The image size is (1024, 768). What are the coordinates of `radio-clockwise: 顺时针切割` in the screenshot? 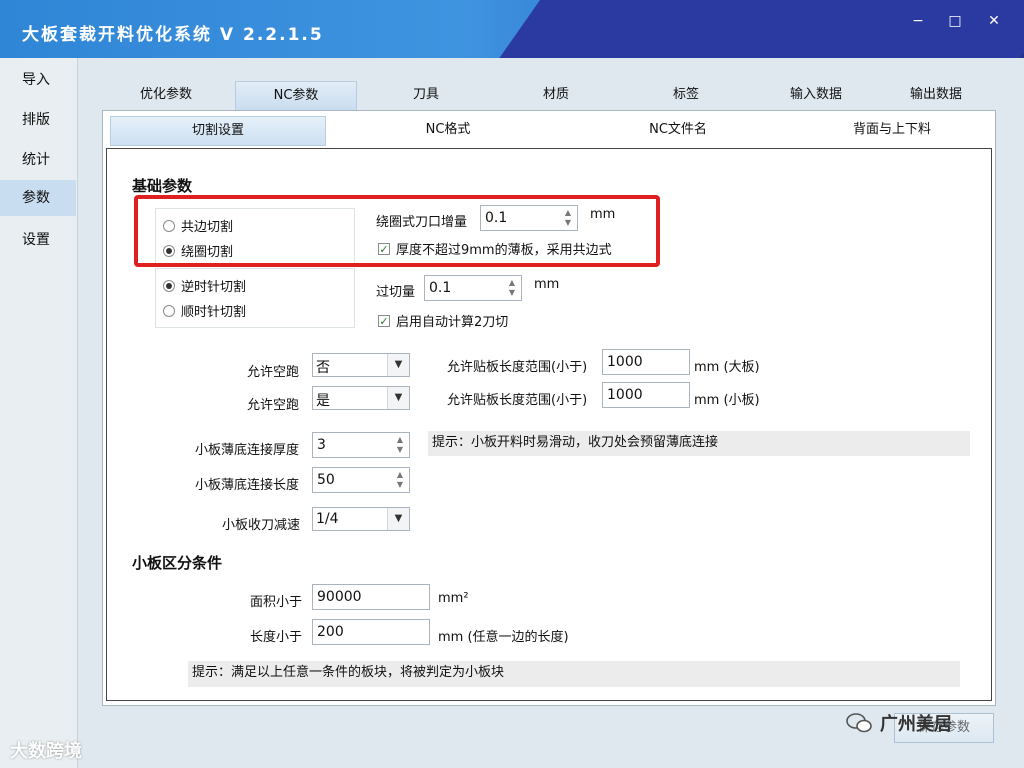 It's located at (204, 310).